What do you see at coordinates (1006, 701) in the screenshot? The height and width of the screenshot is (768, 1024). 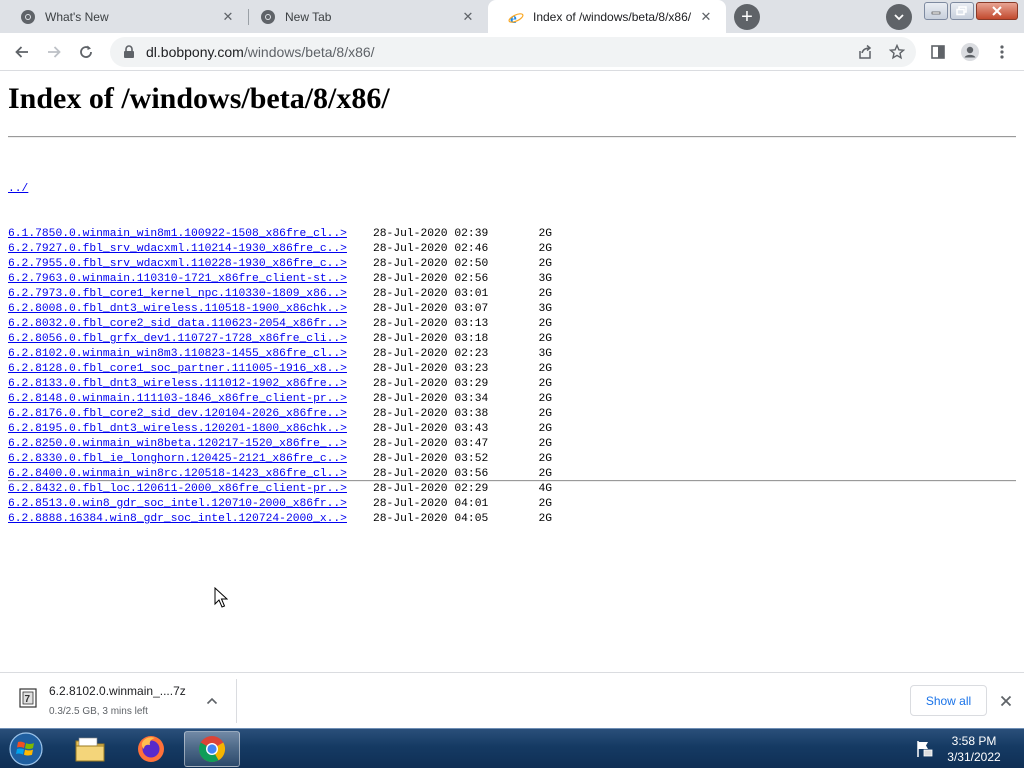 I see `close-shelf-icon` at bounding box center [1006, 701].